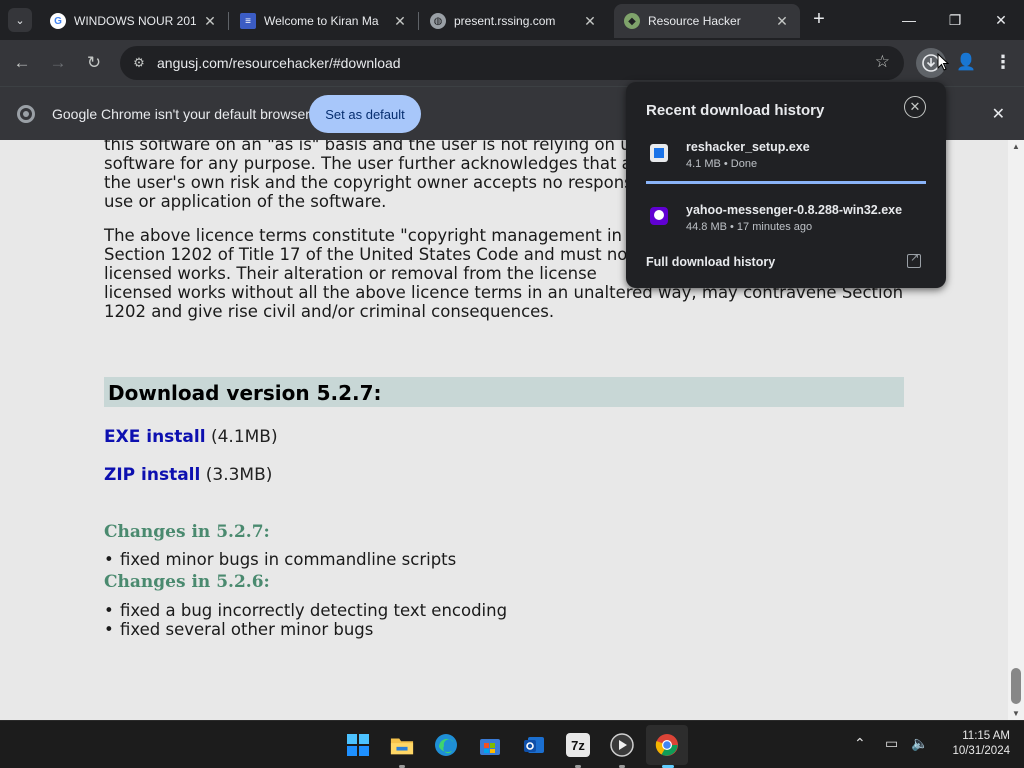 The width and height of the screenshot is (1024, 768). What do you see at coordinates (998, 114) in the screenshot?
I see `infobar-close-icon: ✕` at bounding box center [998, 114].